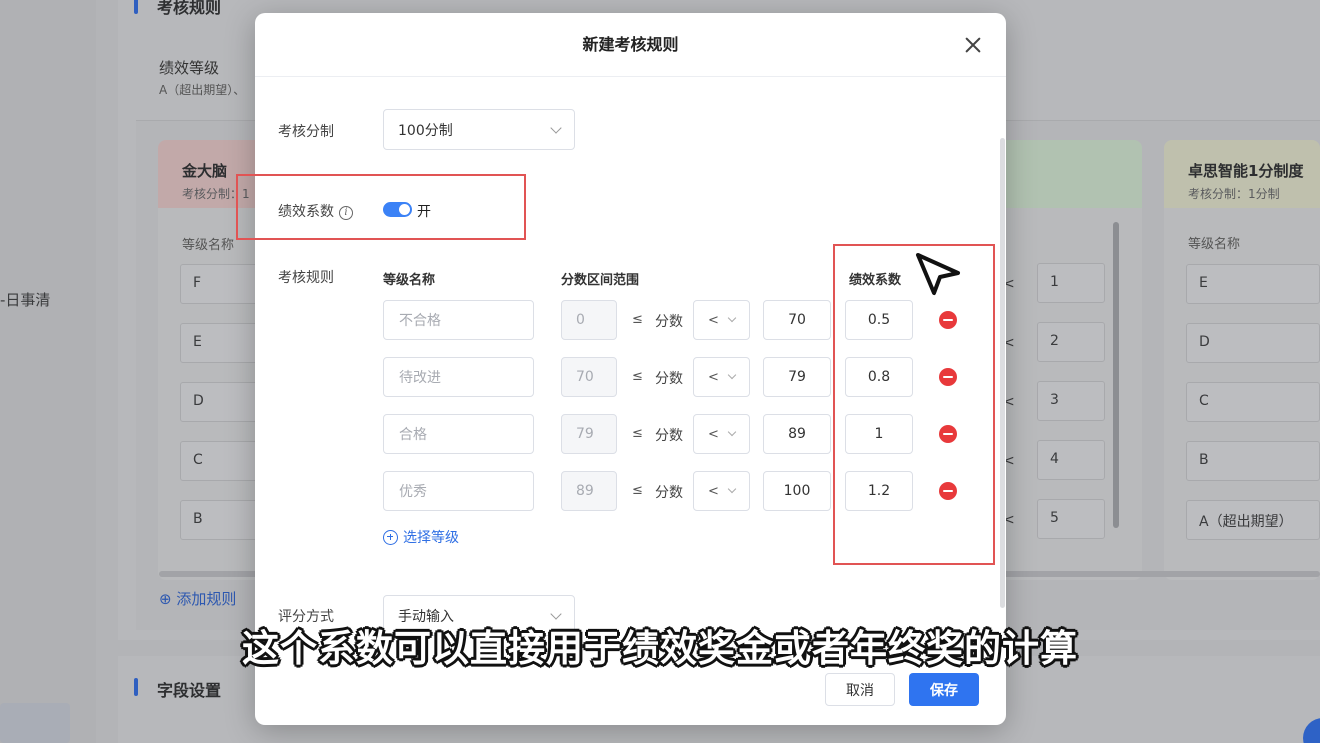 The image size is (1320, 743). What do you see at coordinates (1002, 373) in the screenshot?
I see `dialog-scrollbar` at bounding box center [1002, 373].